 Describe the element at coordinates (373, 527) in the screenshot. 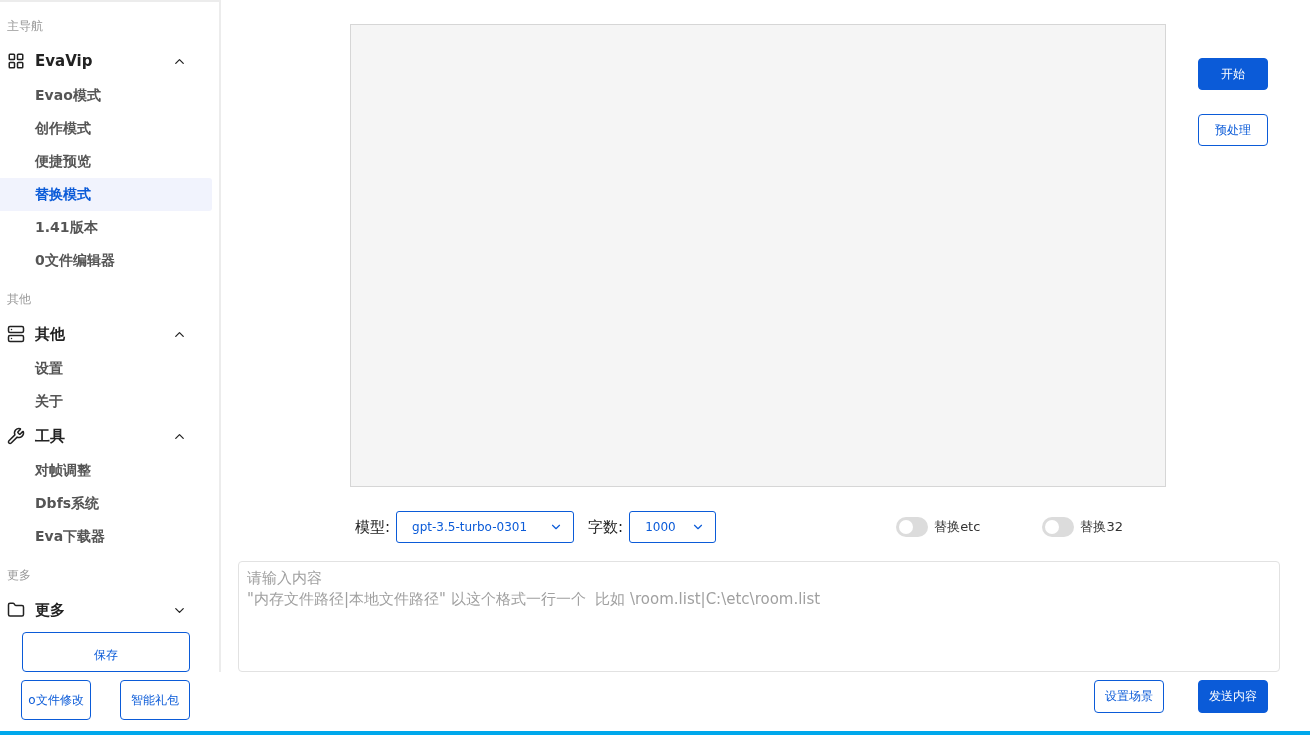

I see `model-label: 模型:` at that location.